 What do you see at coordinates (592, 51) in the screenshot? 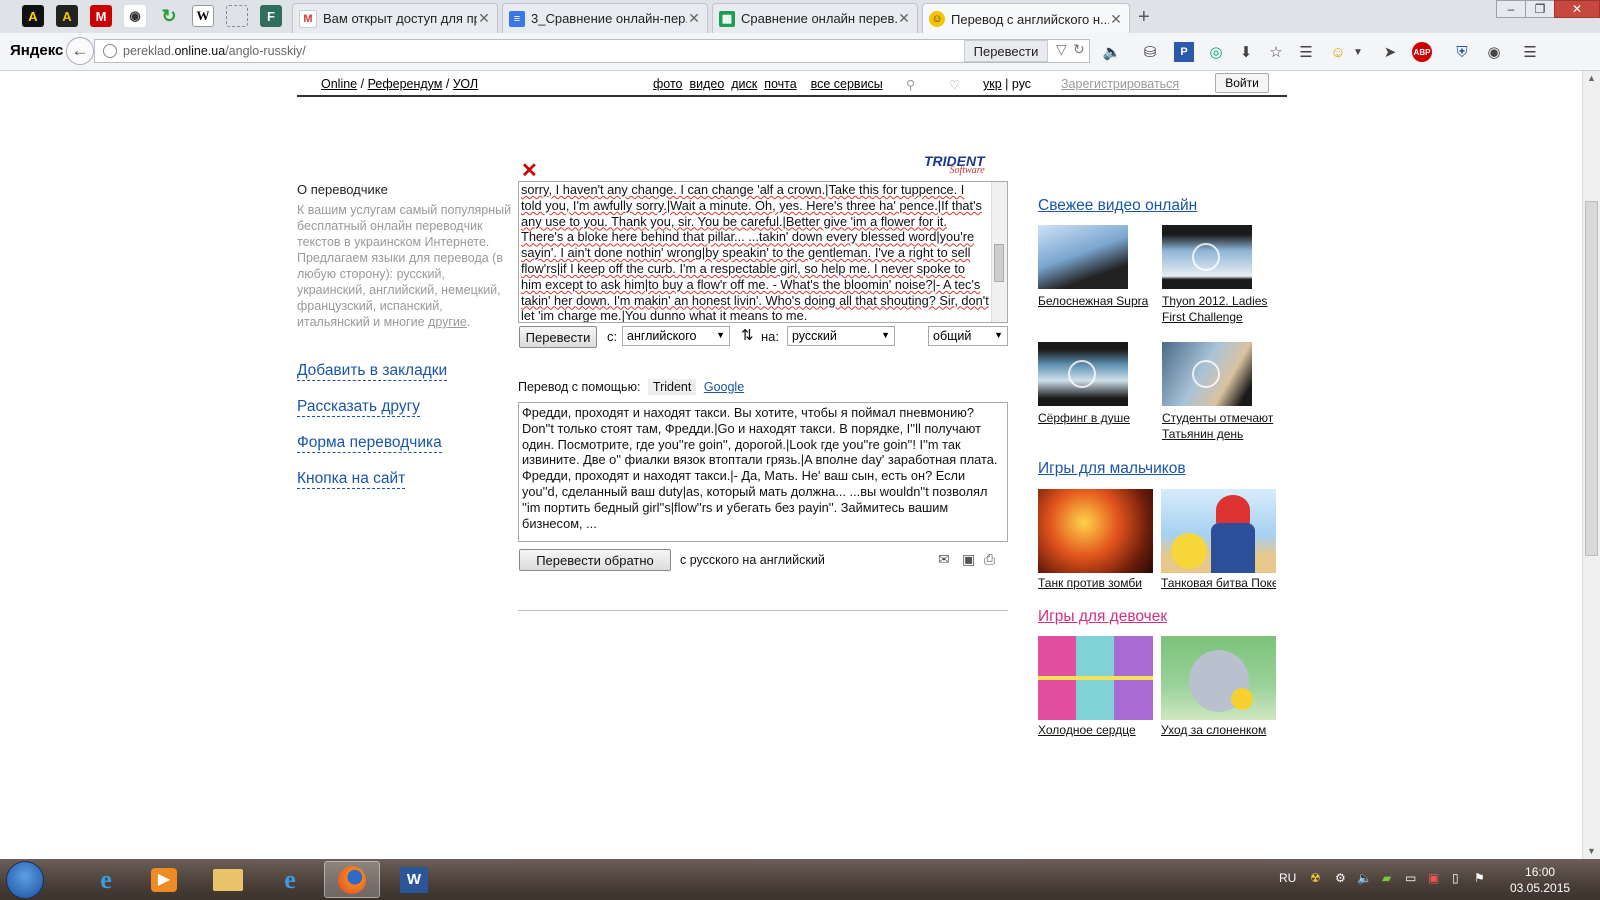
I see `address-bar: pereklad. online.ua/anglo-russkiy/` at bounding box center [592, 51].